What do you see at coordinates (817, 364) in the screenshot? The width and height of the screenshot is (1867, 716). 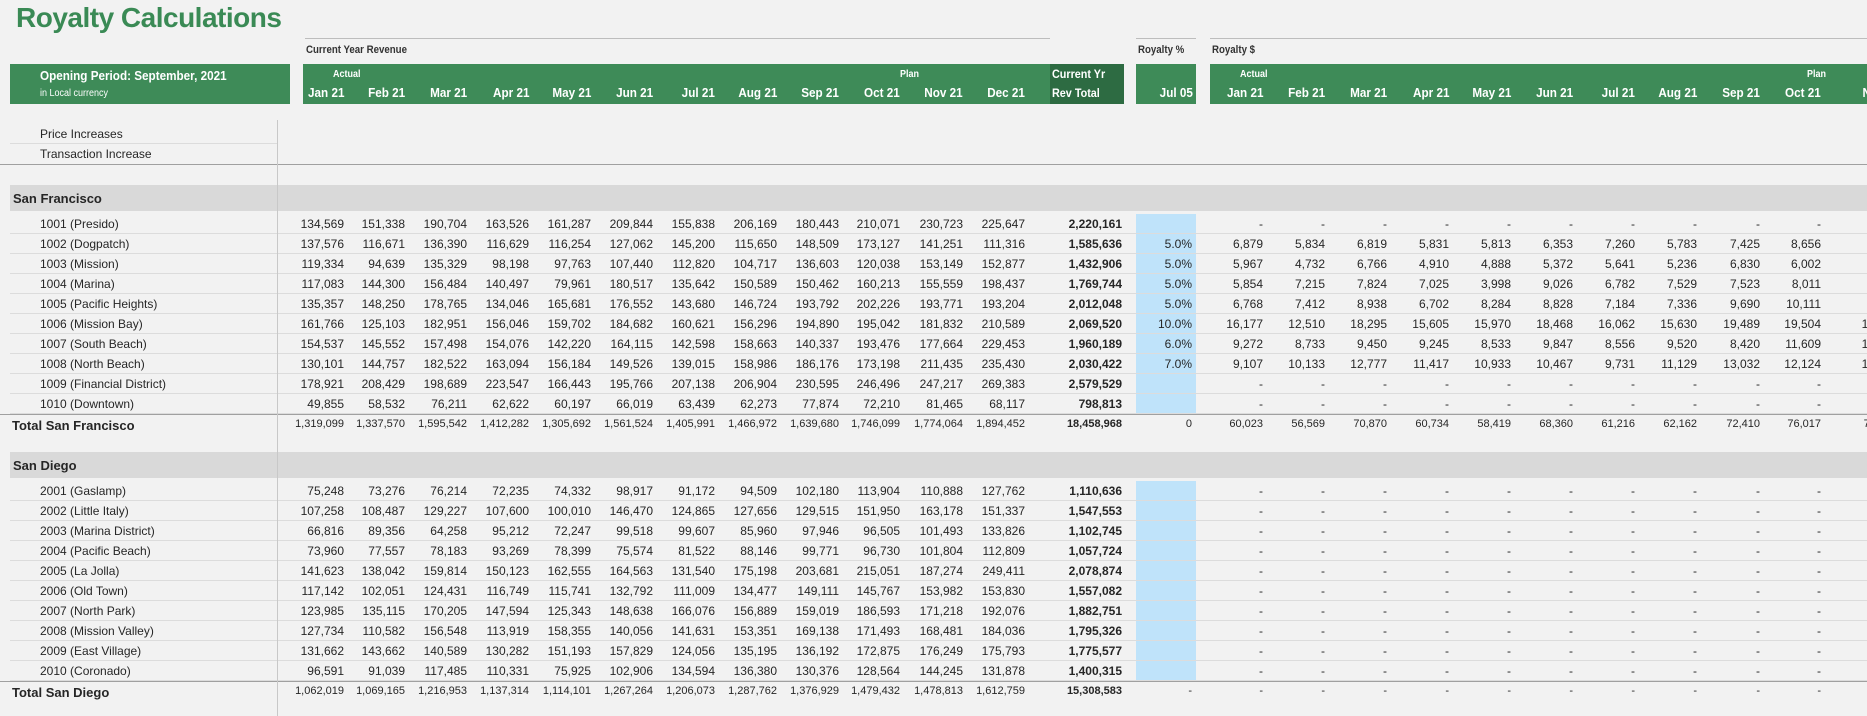 I see `revenue-cell: 186,176` at bounding box center [817, 364].